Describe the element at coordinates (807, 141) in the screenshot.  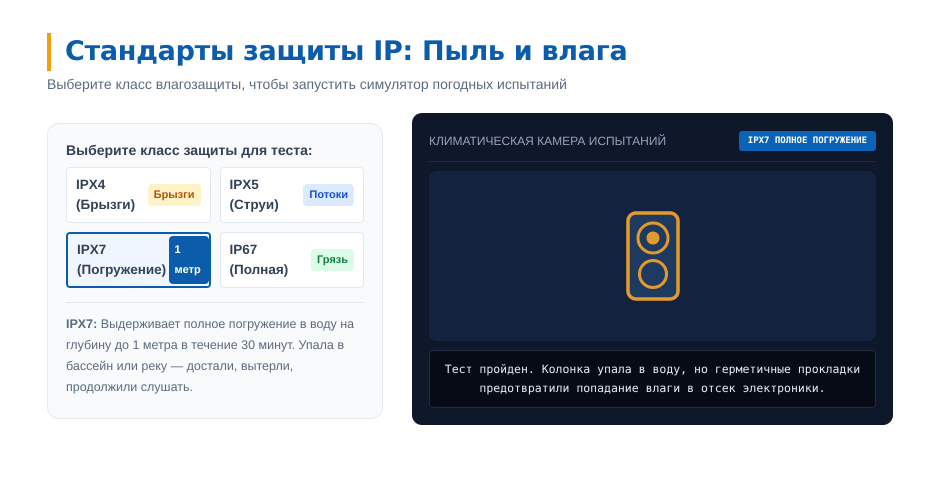
I see `test-badge: IPX7 ПОЛНОЕ ПОГРУЖЕНИЕ` at that location.